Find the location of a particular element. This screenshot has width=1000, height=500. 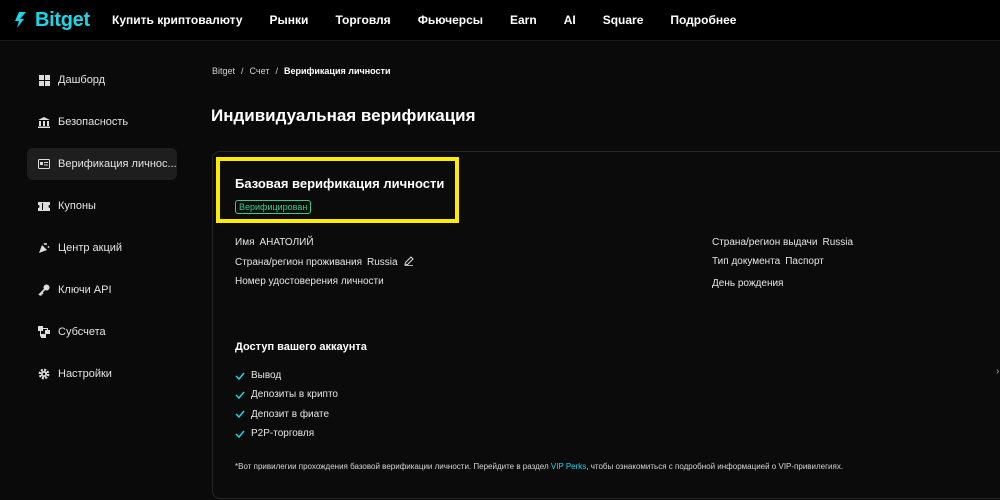

list-item: Депозиты в крипто is located at coordinates (286, 394).